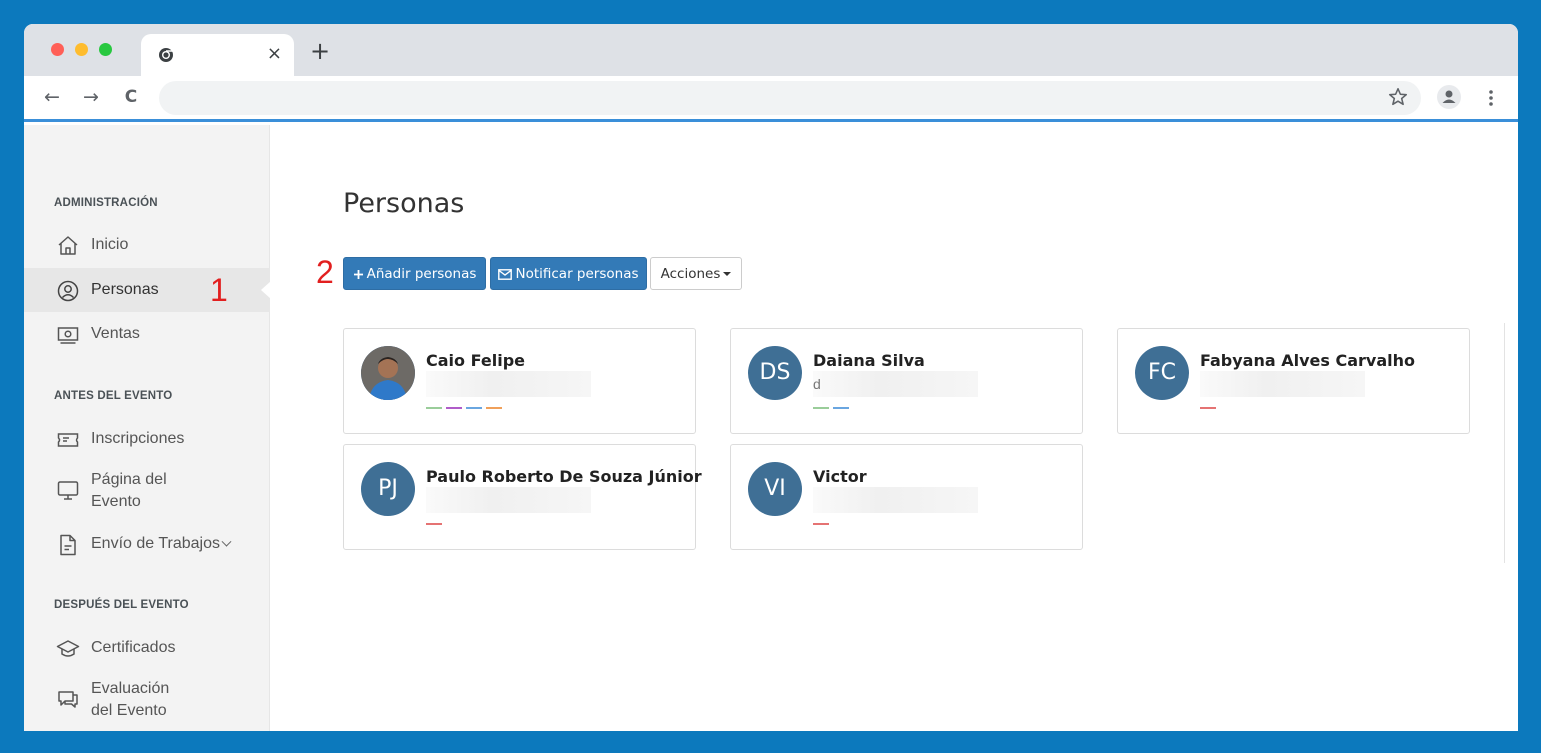 The image size is (1541, 753). What do you see at coordinates (564, 476) in the screenshot?
I see `person-name: Paulo Roberto De Souza Júnior` at bounding box center [564, 476].